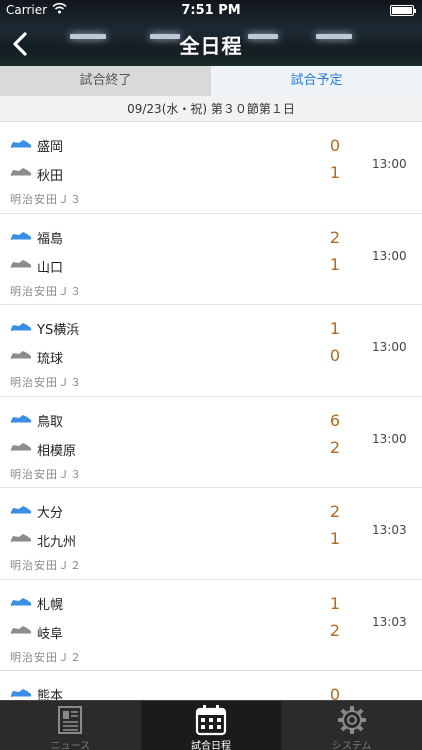 This screenshot has width=422, height=750. I want to click on status-bar: Carrier 7:51 PM, so click(211, 10).